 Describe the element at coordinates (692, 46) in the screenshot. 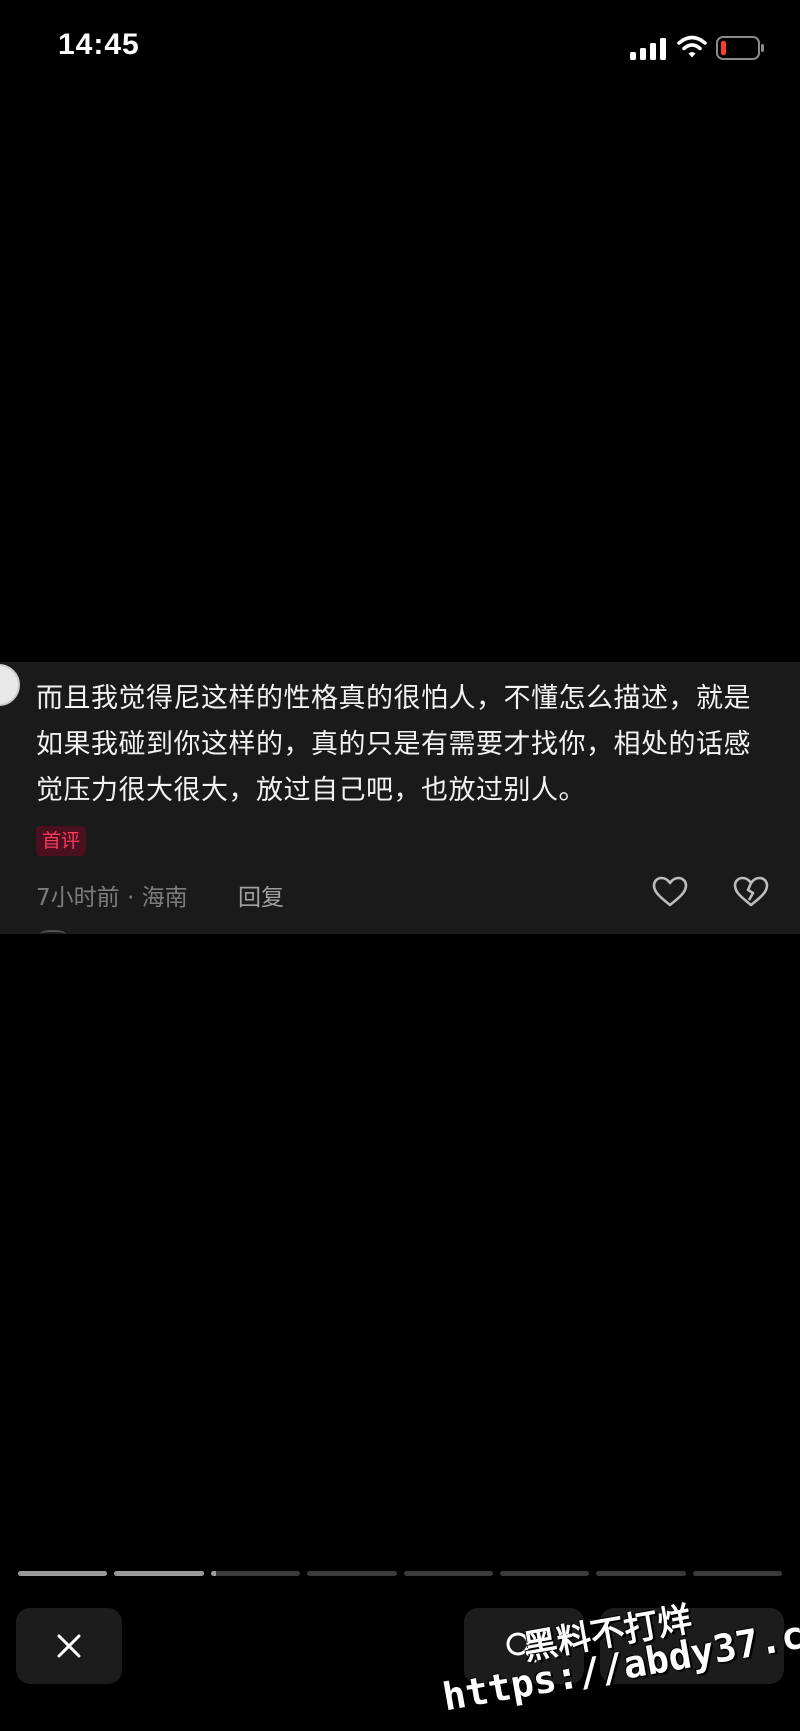

I see `wifi-icon` at that location.